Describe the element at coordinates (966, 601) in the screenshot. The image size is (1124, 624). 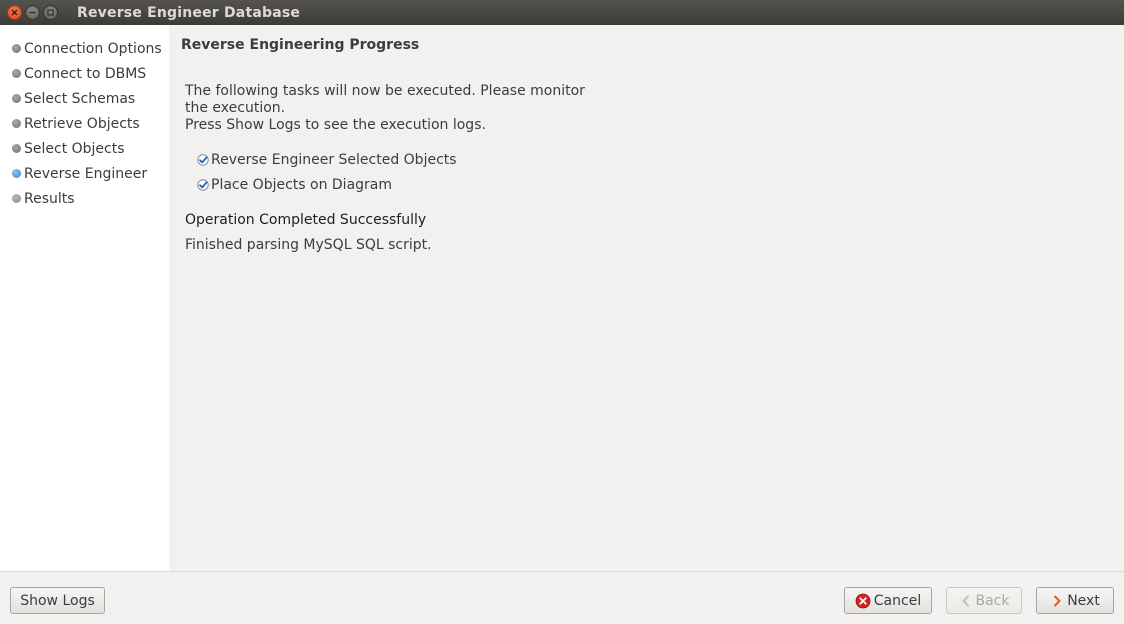
I see `chevron-left-icon` at that location.